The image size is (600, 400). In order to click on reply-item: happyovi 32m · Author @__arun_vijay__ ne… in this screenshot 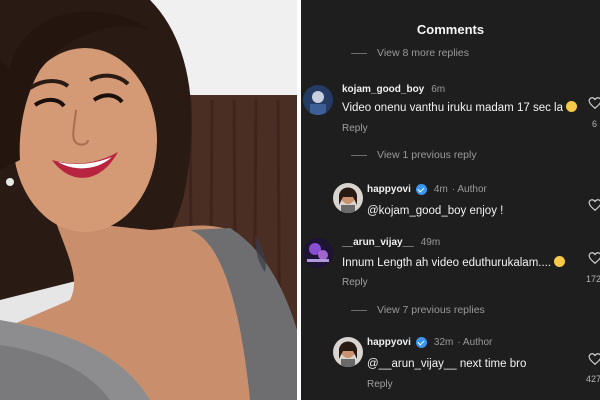, I will do `click(450, 367)`.